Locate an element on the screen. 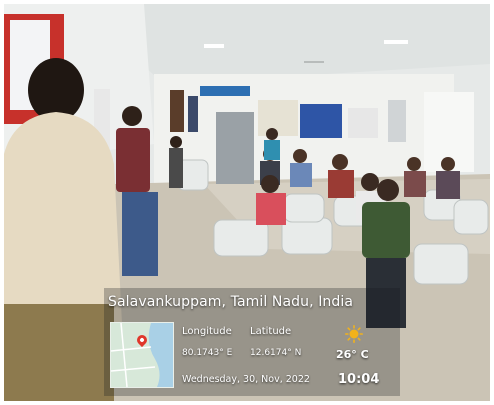 This screenshot has width=494, height=405. location-text: Salavankuppam, Tamil Nadu, India is located at coordinates (231, 302).